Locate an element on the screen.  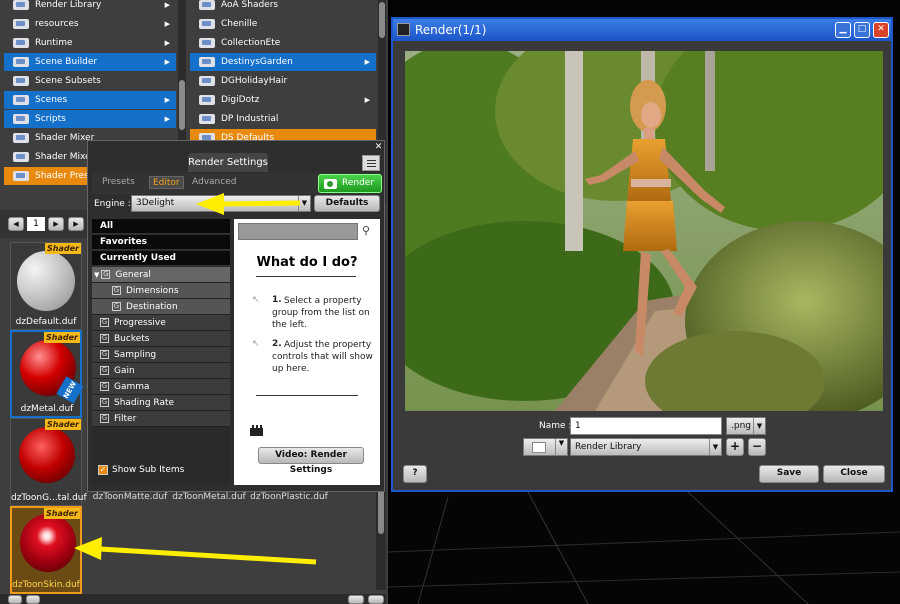
arrow-to-toon-skin is located at coordinates (195, 551).